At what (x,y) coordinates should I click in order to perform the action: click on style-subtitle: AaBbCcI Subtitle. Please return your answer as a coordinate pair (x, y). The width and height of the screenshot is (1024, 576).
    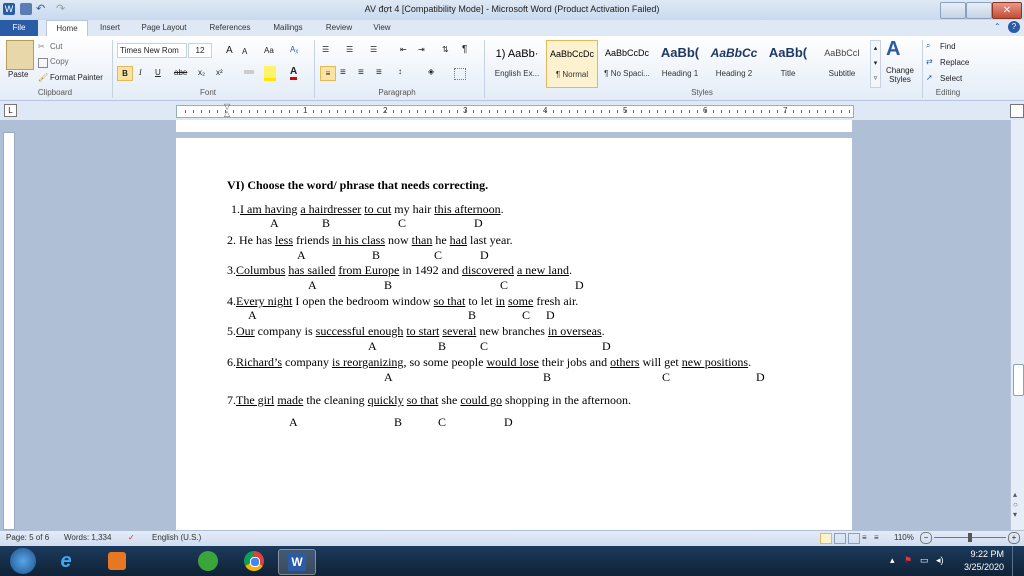
    Looking at the image, I should click on (842, 63).